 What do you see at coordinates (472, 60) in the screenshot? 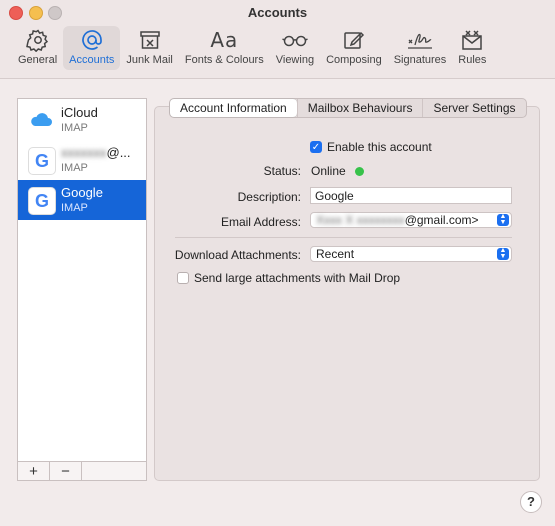
I see `toolbar-rules-label: Rules` at bounding box center [472, 60].